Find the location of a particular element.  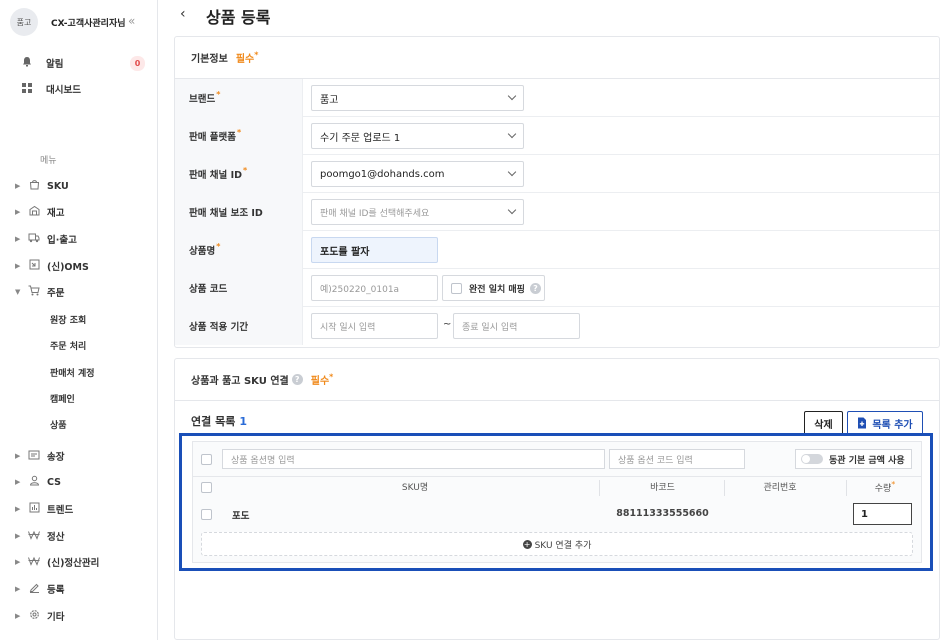

chart-icon is located at coordinates (34, 509).